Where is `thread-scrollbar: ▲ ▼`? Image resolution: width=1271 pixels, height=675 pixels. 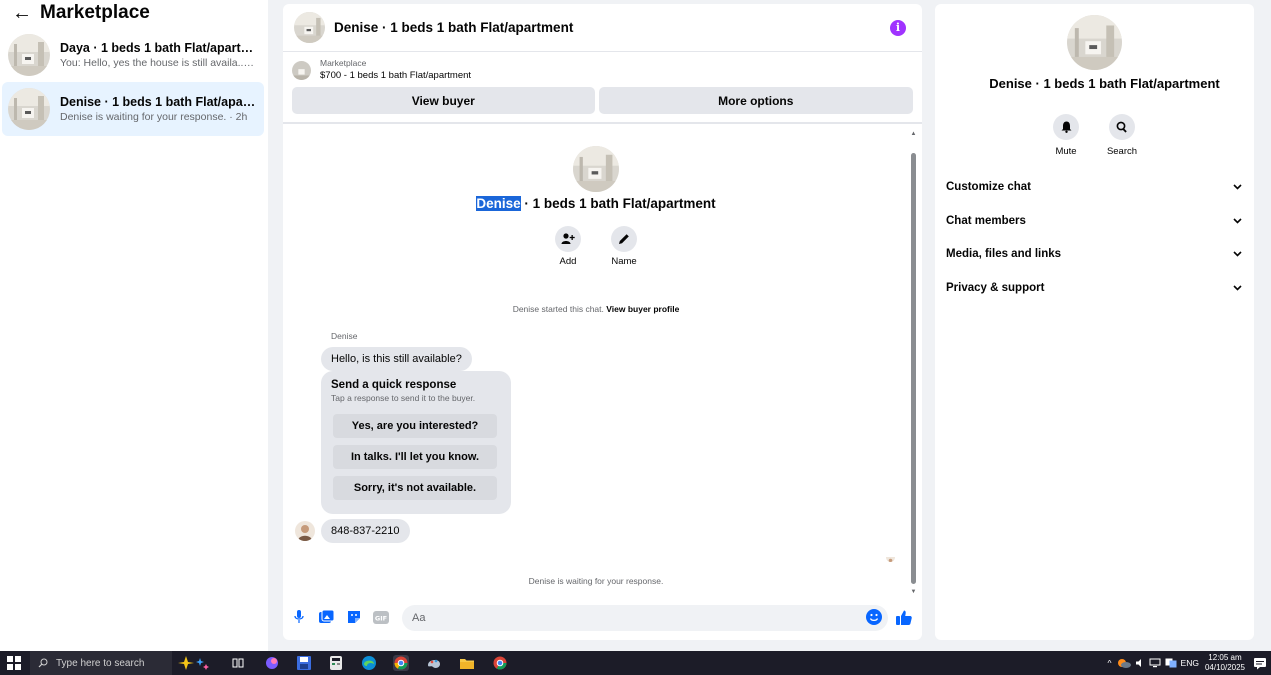 thread-scrollbar: ▲ ▼ is located at coordinates (913, 364).